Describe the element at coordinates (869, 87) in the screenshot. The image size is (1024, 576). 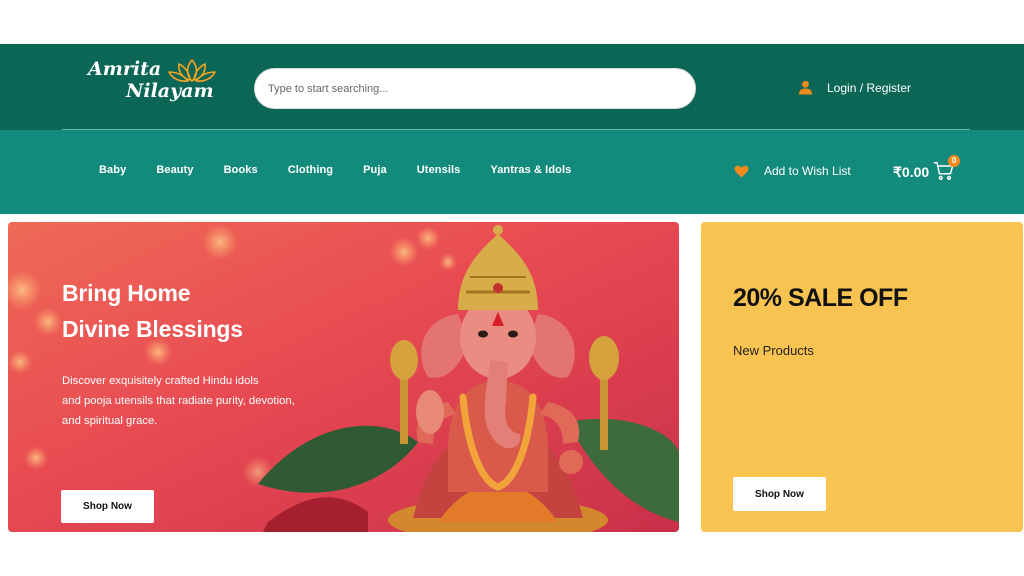
I see `login-register-label: Login / Register` at that location.